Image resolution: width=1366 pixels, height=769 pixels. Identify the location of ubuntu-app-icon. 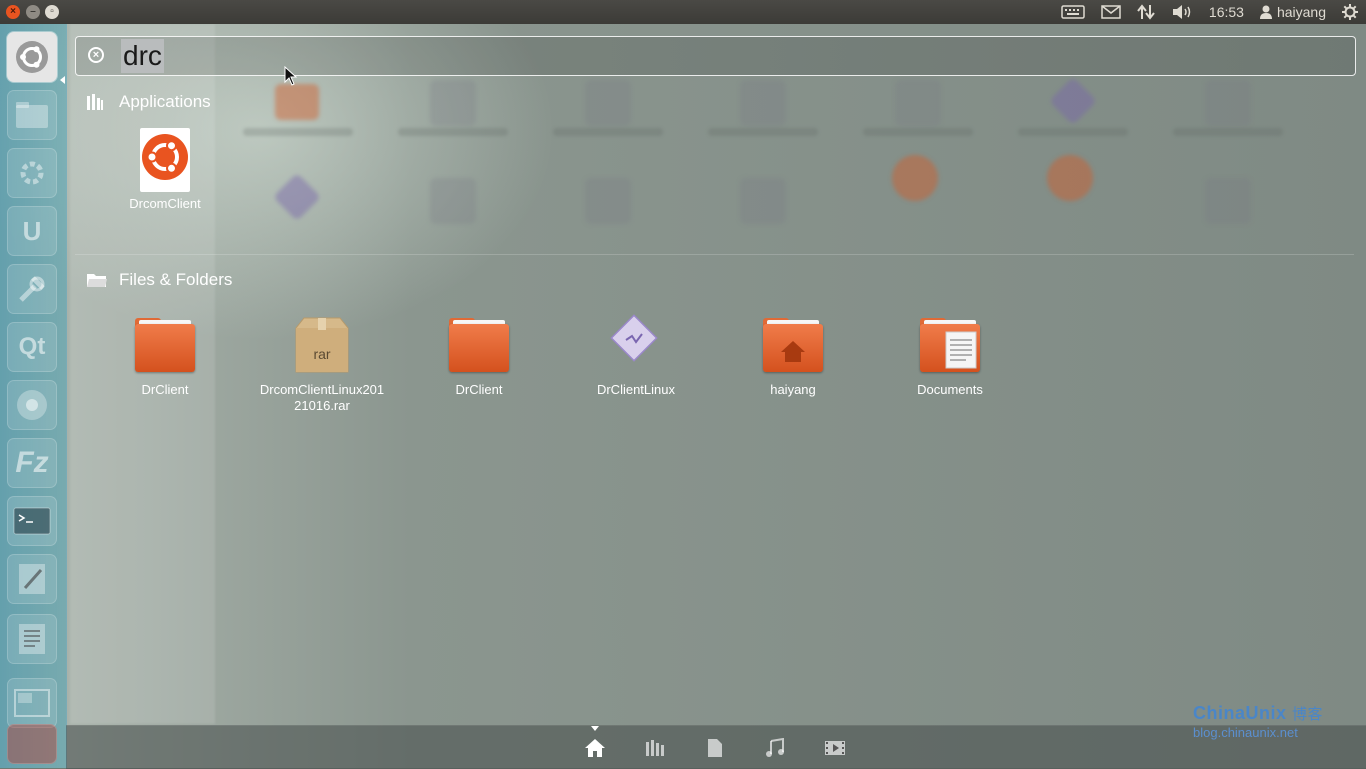
(165, 160).